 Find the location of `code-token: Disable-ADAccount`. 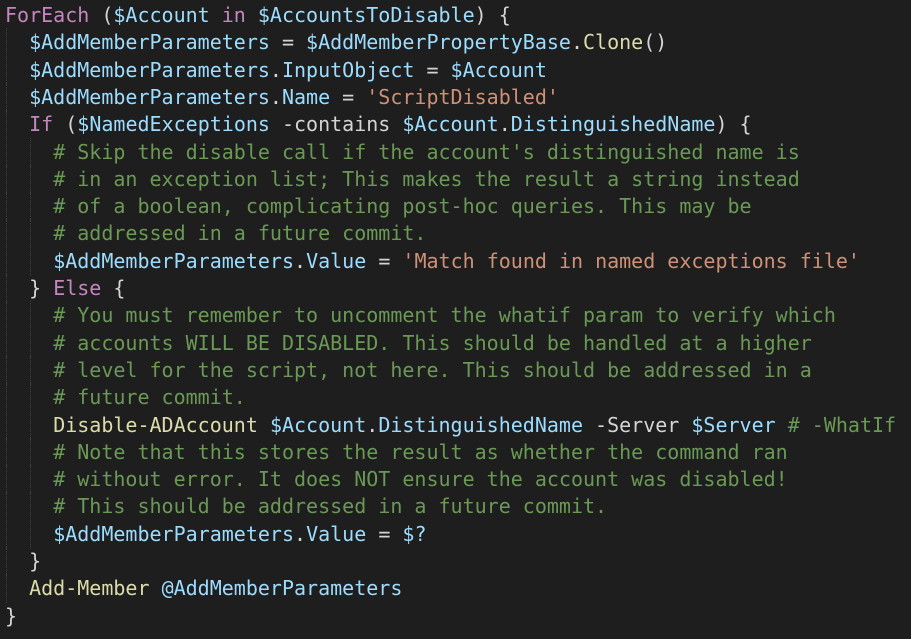

code-token: Disable-ADAccount is located at coordinates (155, 424).